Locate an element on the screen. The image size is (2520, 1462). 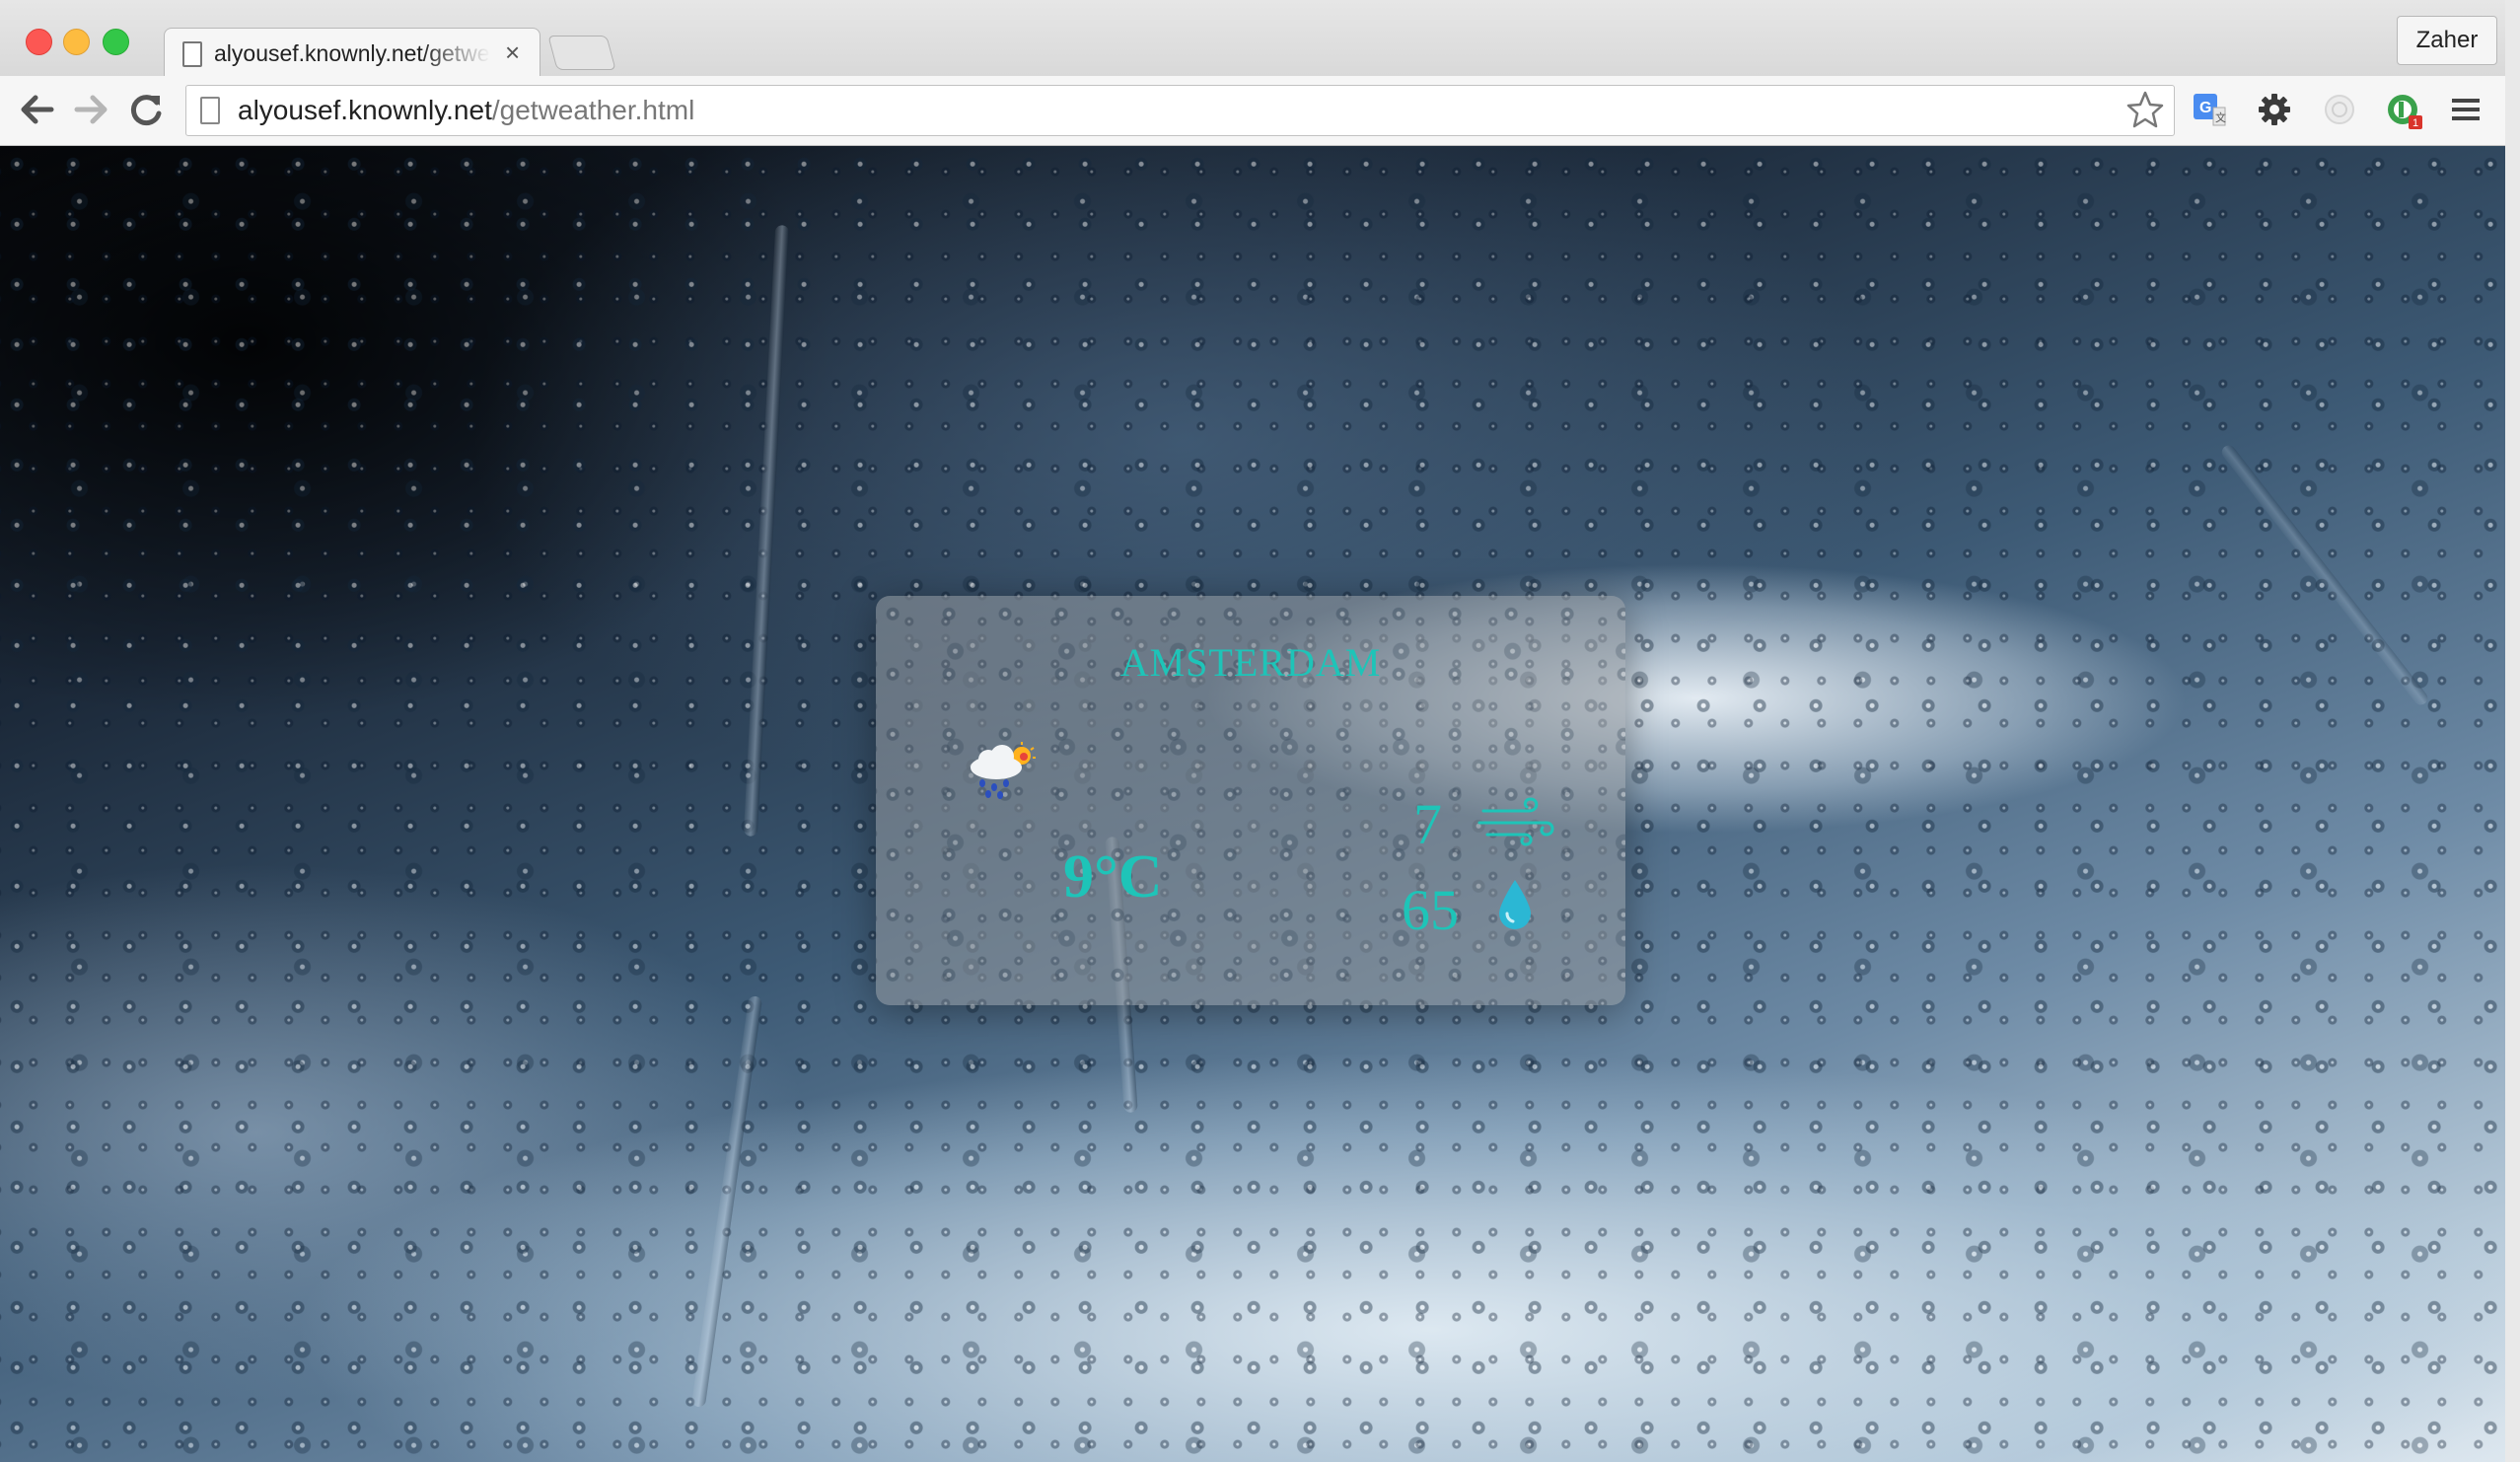
translate-extension-button: G 文 is located at coordinates (2209, 109).